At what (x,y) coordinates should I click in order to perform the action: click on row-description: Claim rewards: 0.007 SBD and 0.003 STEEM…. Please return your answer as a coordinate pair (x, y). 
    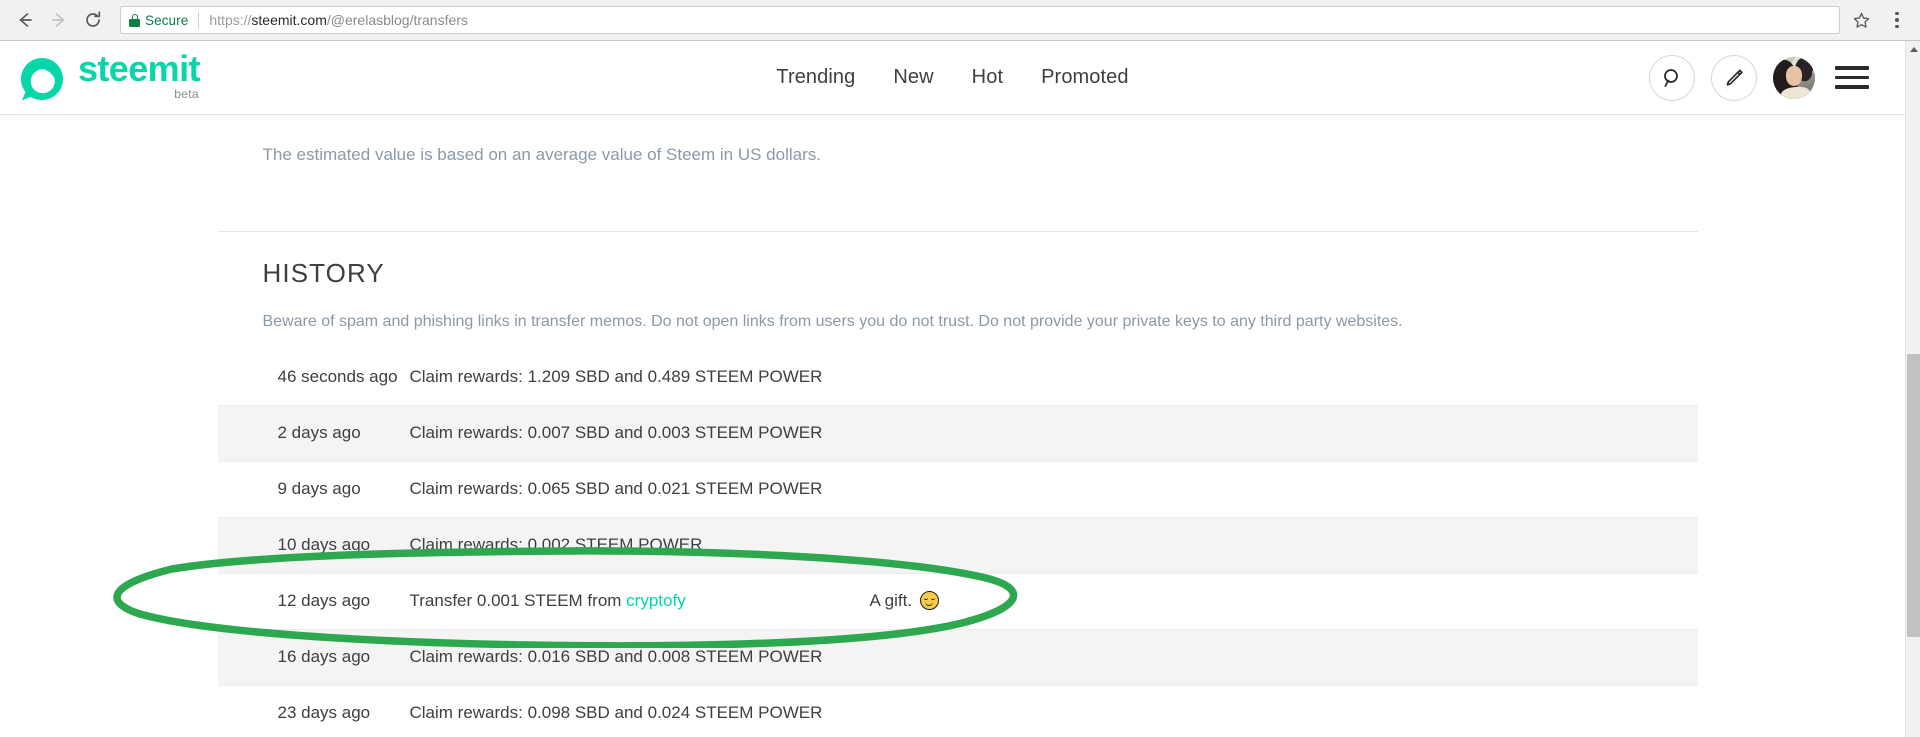
    Looking at the image, I should click on (625, 433).